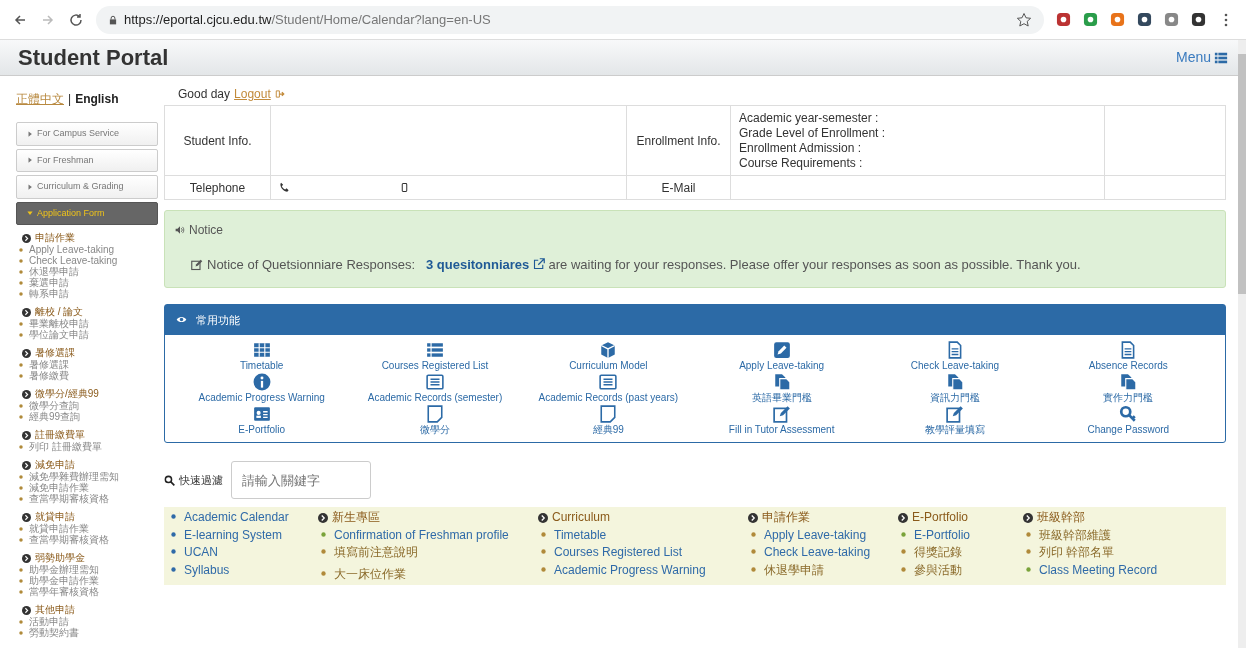 This screenshot has height=648, width=1246. I want to click on language-link: English, so click(97, 99).